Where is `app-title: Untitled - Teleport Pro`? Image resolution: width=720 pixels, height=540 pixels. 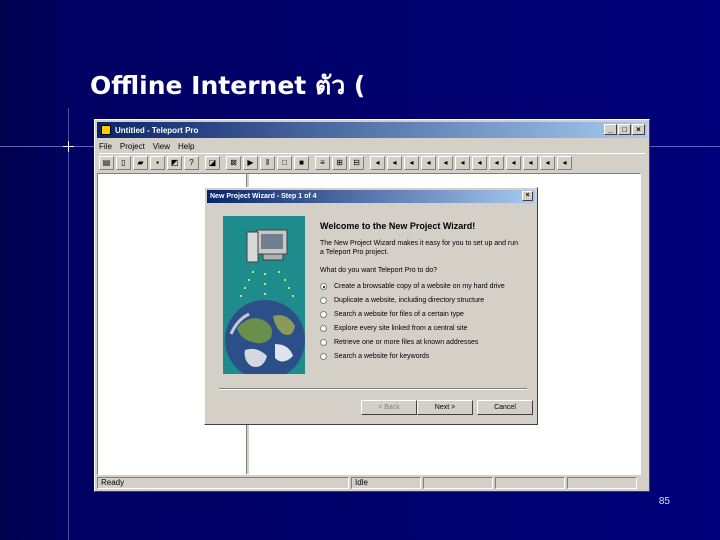
app-title: Untitled - Teleport Pro is located at coordinates (157, 130).